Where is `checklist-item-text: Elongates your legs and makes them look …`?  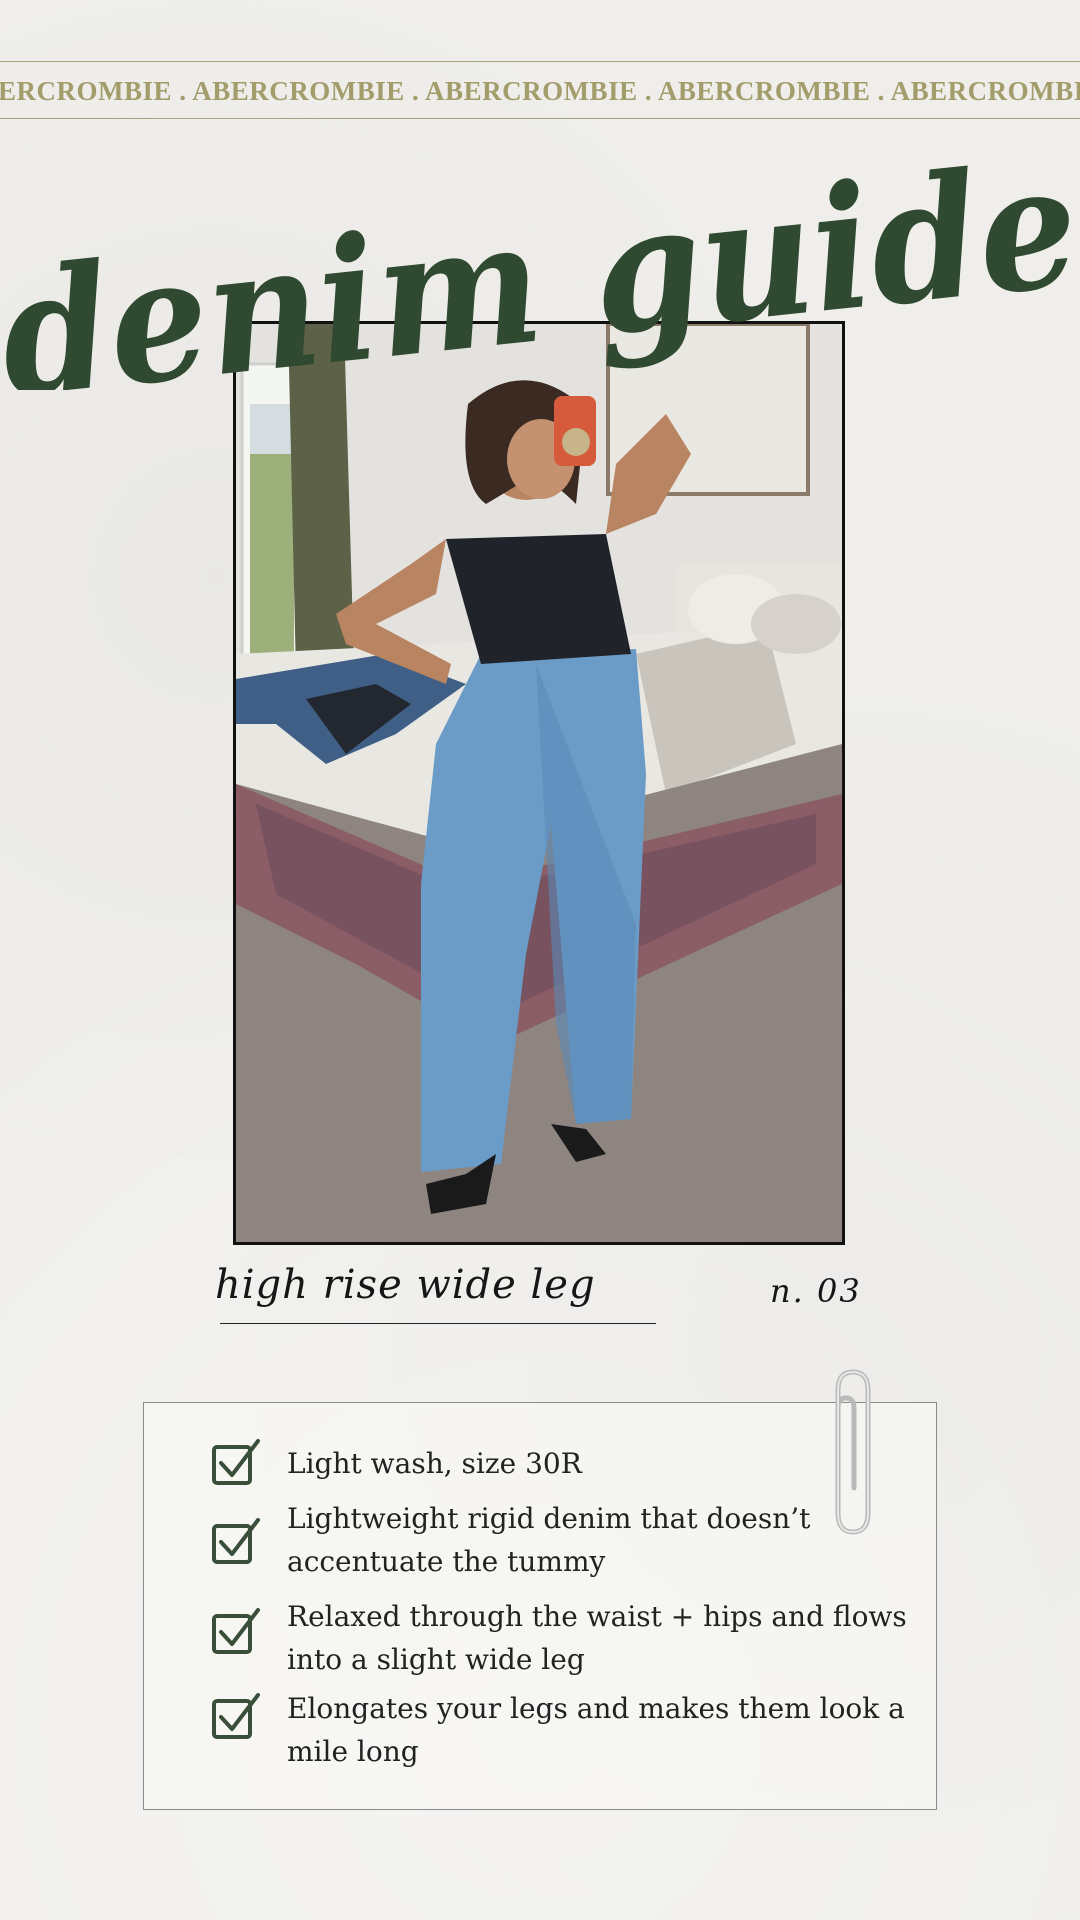
checklist-item-text: Elongates your legs and makes them look … is located at coordinates (596, 1730).